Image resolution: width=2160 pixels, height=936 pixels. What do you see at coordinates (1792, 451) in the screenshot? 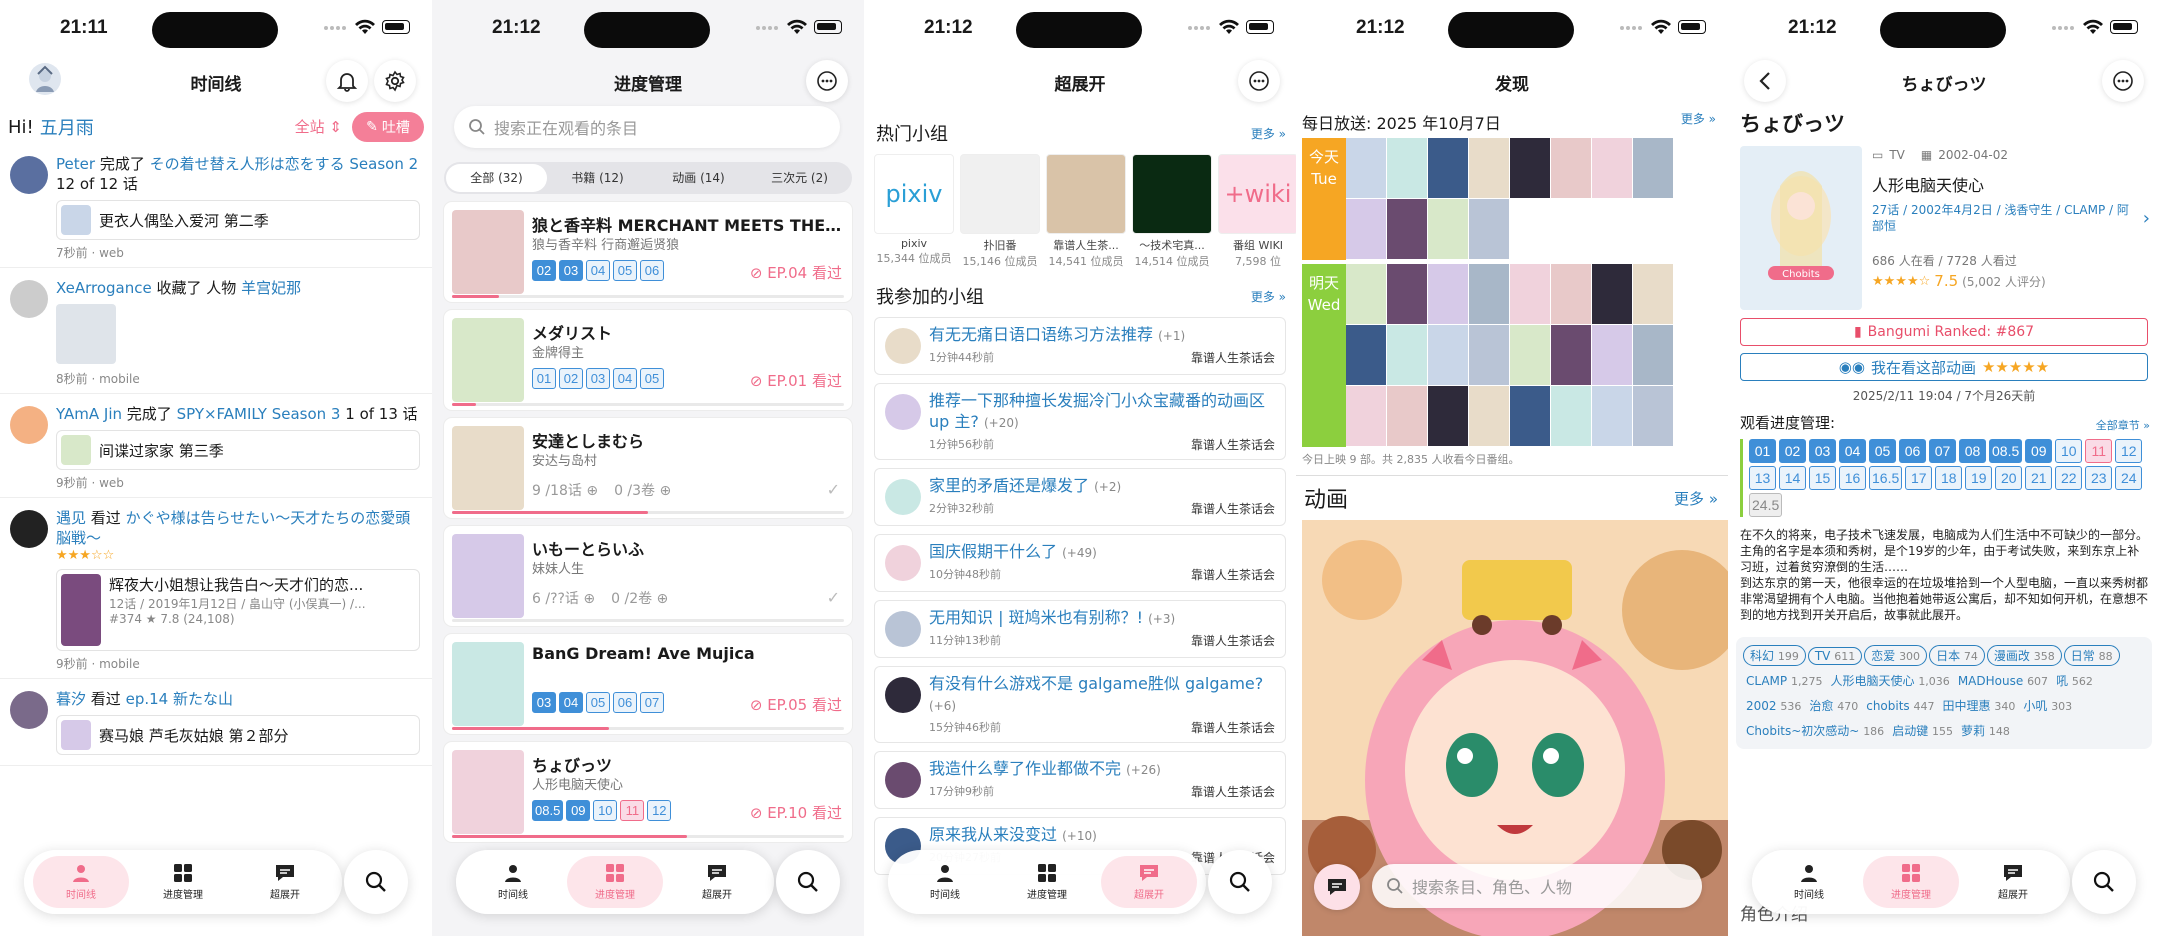
I see `episode-button: 02` at bounding box center [1792, 451].